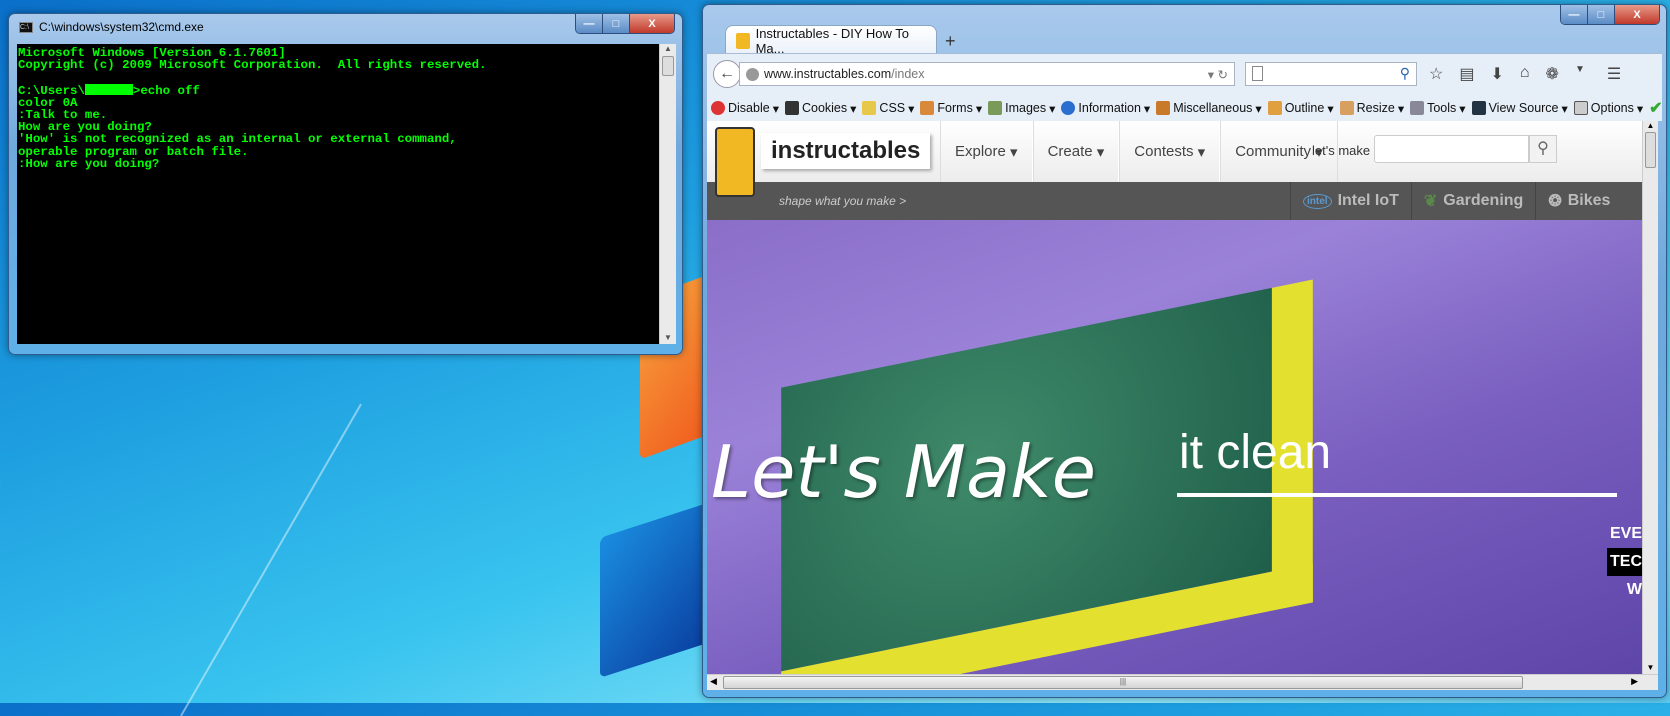 The width and height of the screenshot is (1670, 716). Describe the element at coordinates (1341, 150) in the screenshot. I see `search-label: let's make` at that location.